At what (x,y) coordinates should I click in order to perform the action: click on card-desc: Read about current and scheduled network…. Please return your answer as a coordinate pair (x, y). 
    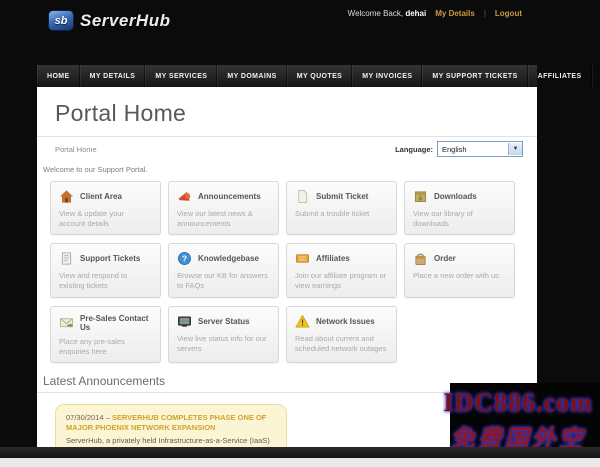
    Looking at the image, I should click on (341, 343).